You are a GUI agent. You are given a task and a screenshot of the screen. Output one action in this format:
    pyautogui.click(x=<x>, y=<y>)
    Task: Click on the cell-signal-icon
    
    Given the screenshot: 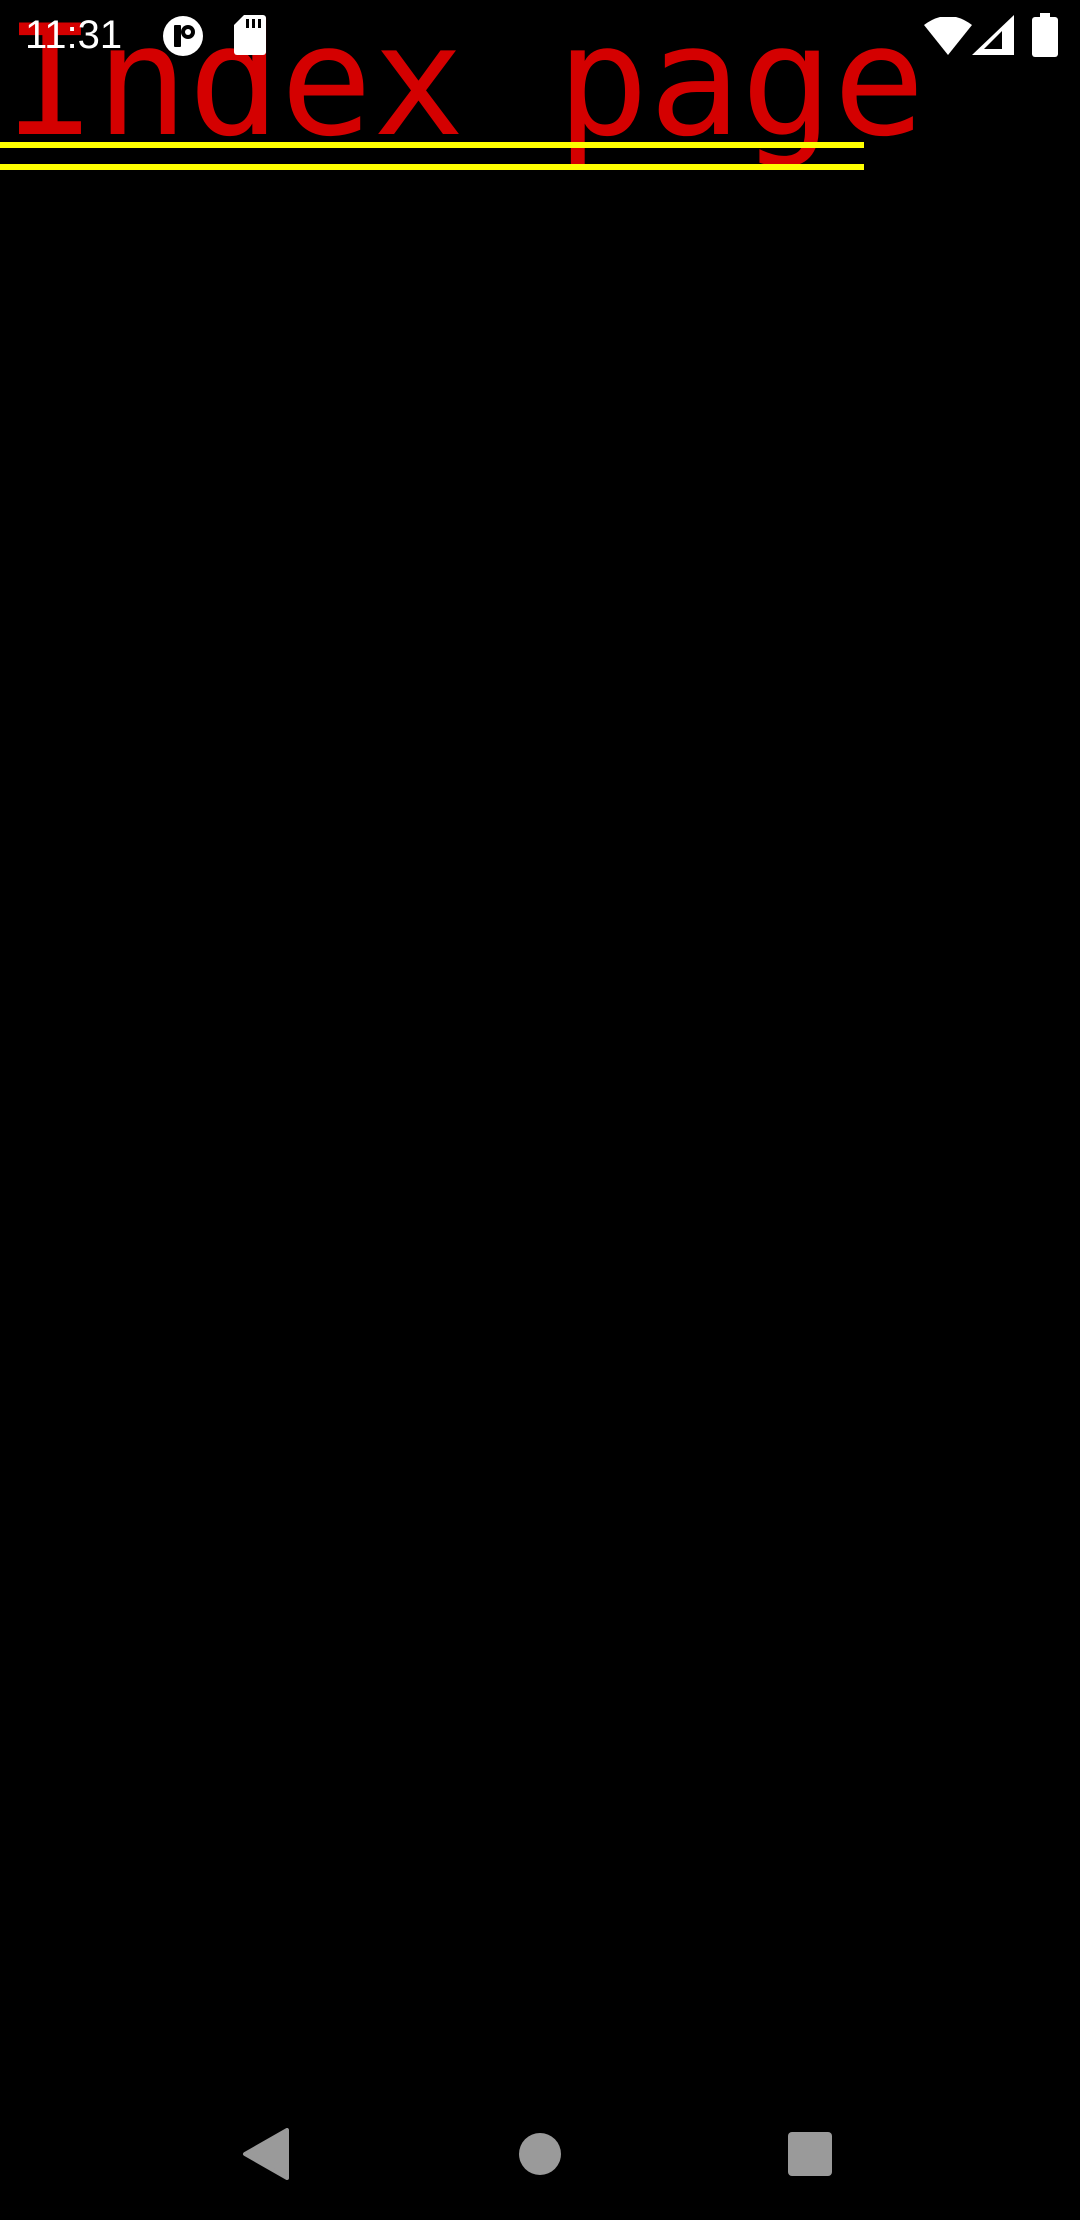 What is the action you would take?
    pyautogui.click(x=993, y=35)
    